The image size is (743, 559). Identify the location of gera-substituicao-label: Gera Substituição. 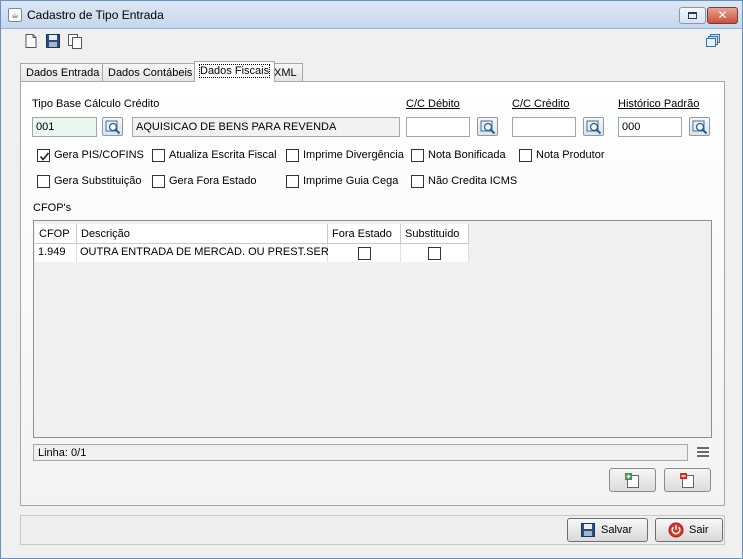
(98, 181).